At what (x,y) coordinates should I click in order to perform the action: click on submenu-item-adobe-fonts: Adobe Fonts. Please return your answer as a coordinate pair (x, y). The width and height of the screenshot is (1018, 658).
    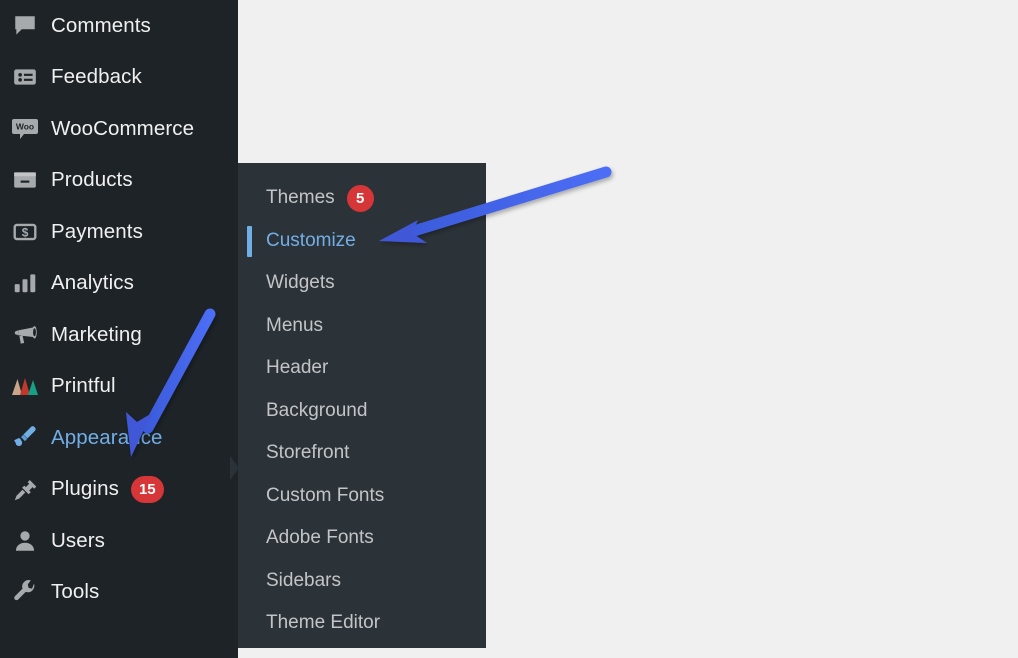
    Looking at the image, I should click on (362, 538).